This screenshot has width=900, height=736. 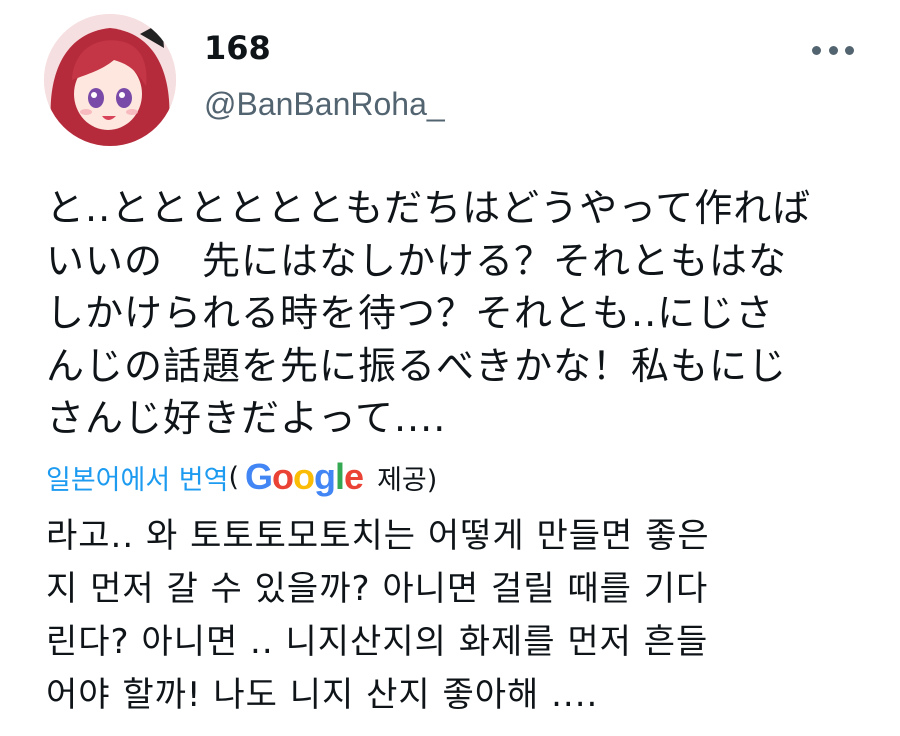 I want to click on avatar-illustration, so click(x=110, y=80).